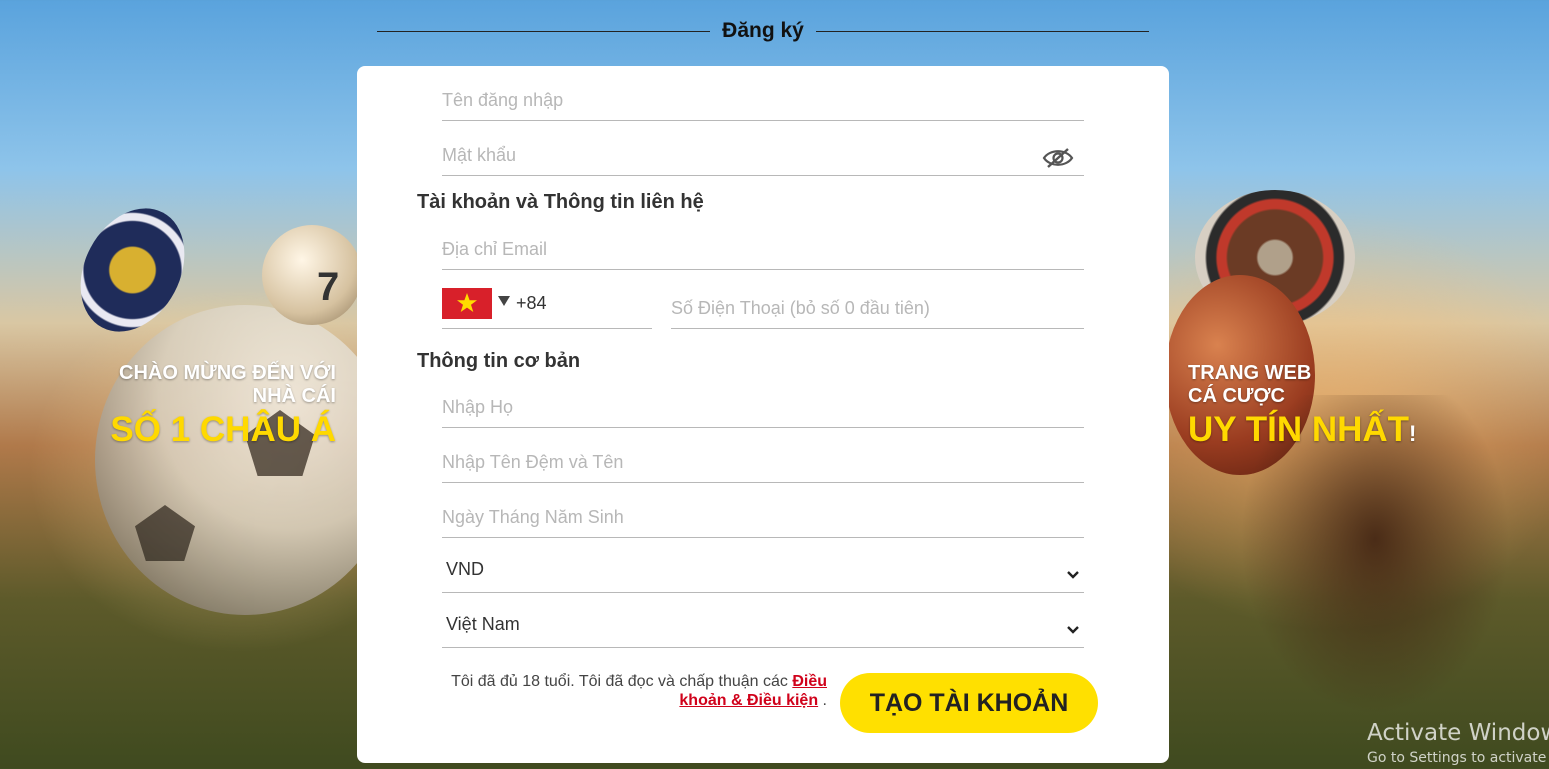 This screenshot has height=769, width=1549. Describe the element at coordinates (544, 31) in the screenshot. I see `header-rule-left` at that location.